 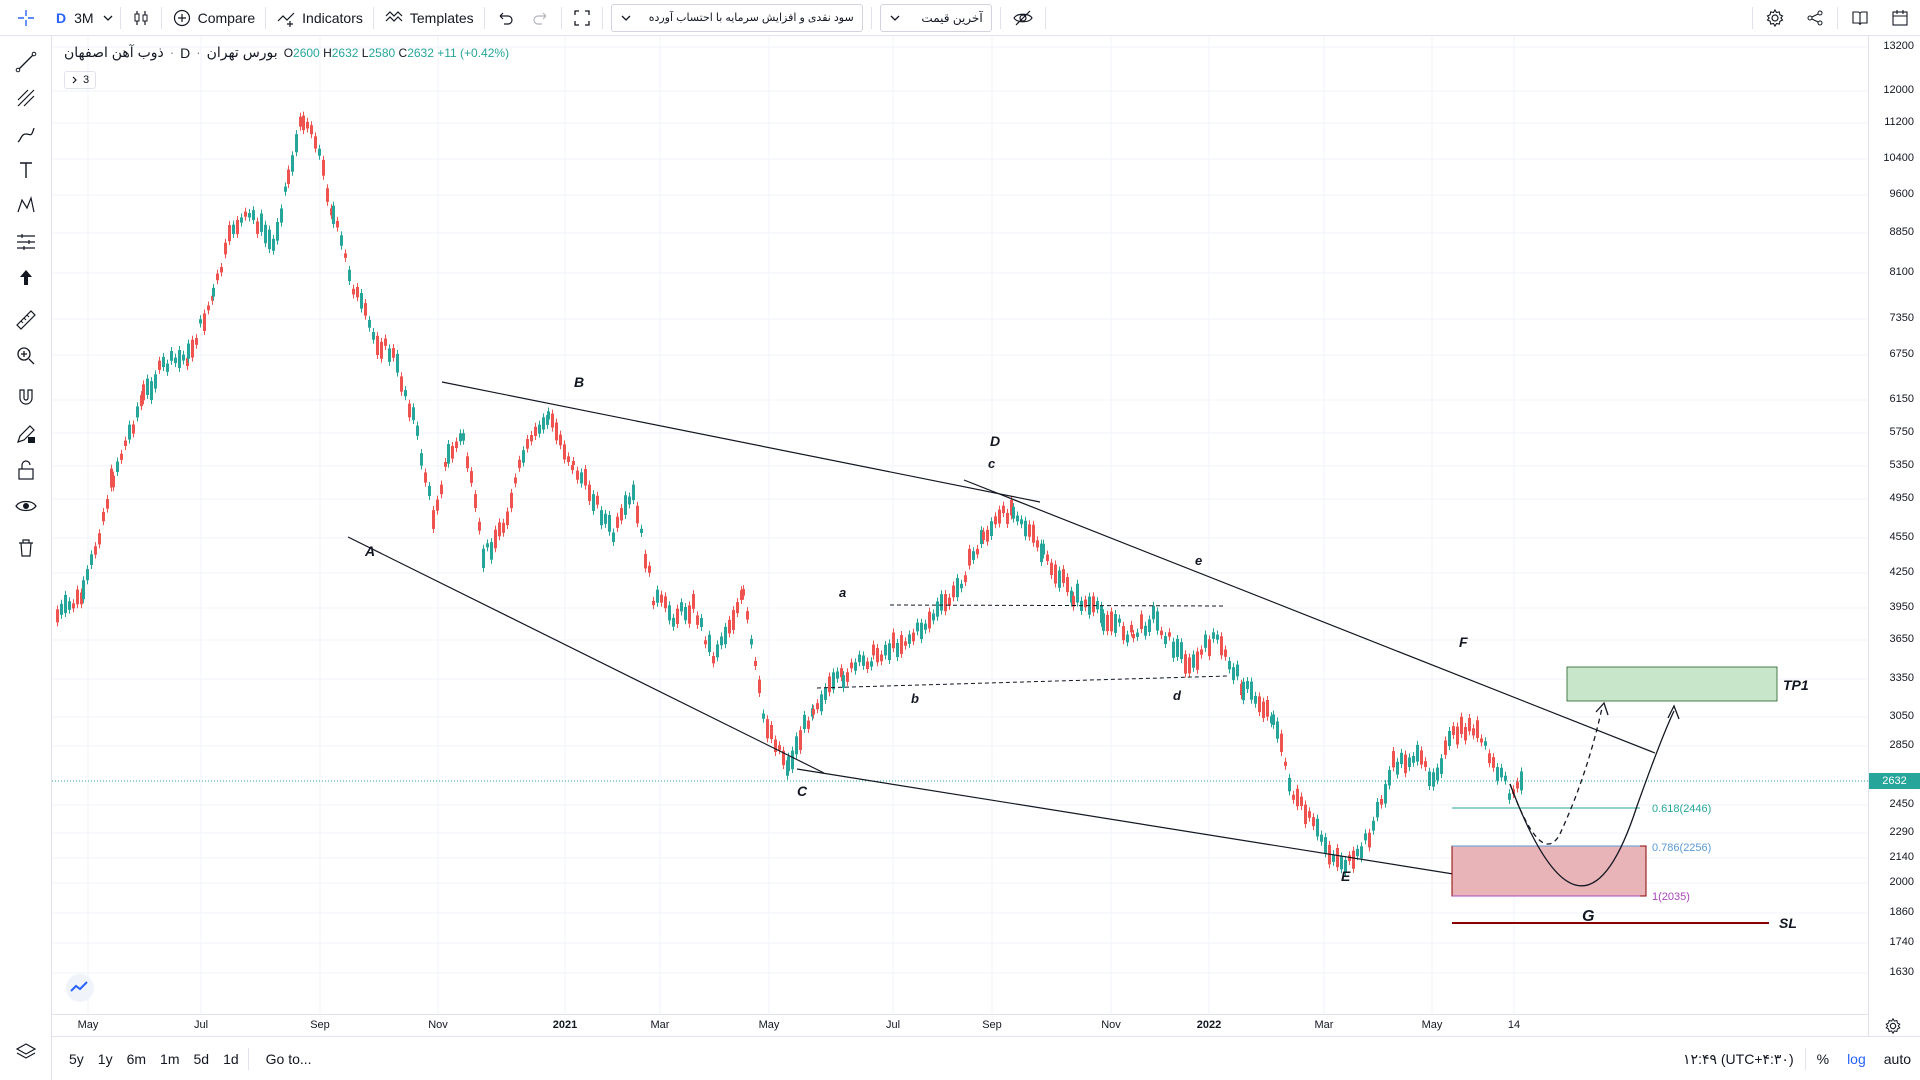 I want to click on indicator-select: سود نقدی و افزایش سرمایه با احتساب آورده, so click(x=736, y=17).